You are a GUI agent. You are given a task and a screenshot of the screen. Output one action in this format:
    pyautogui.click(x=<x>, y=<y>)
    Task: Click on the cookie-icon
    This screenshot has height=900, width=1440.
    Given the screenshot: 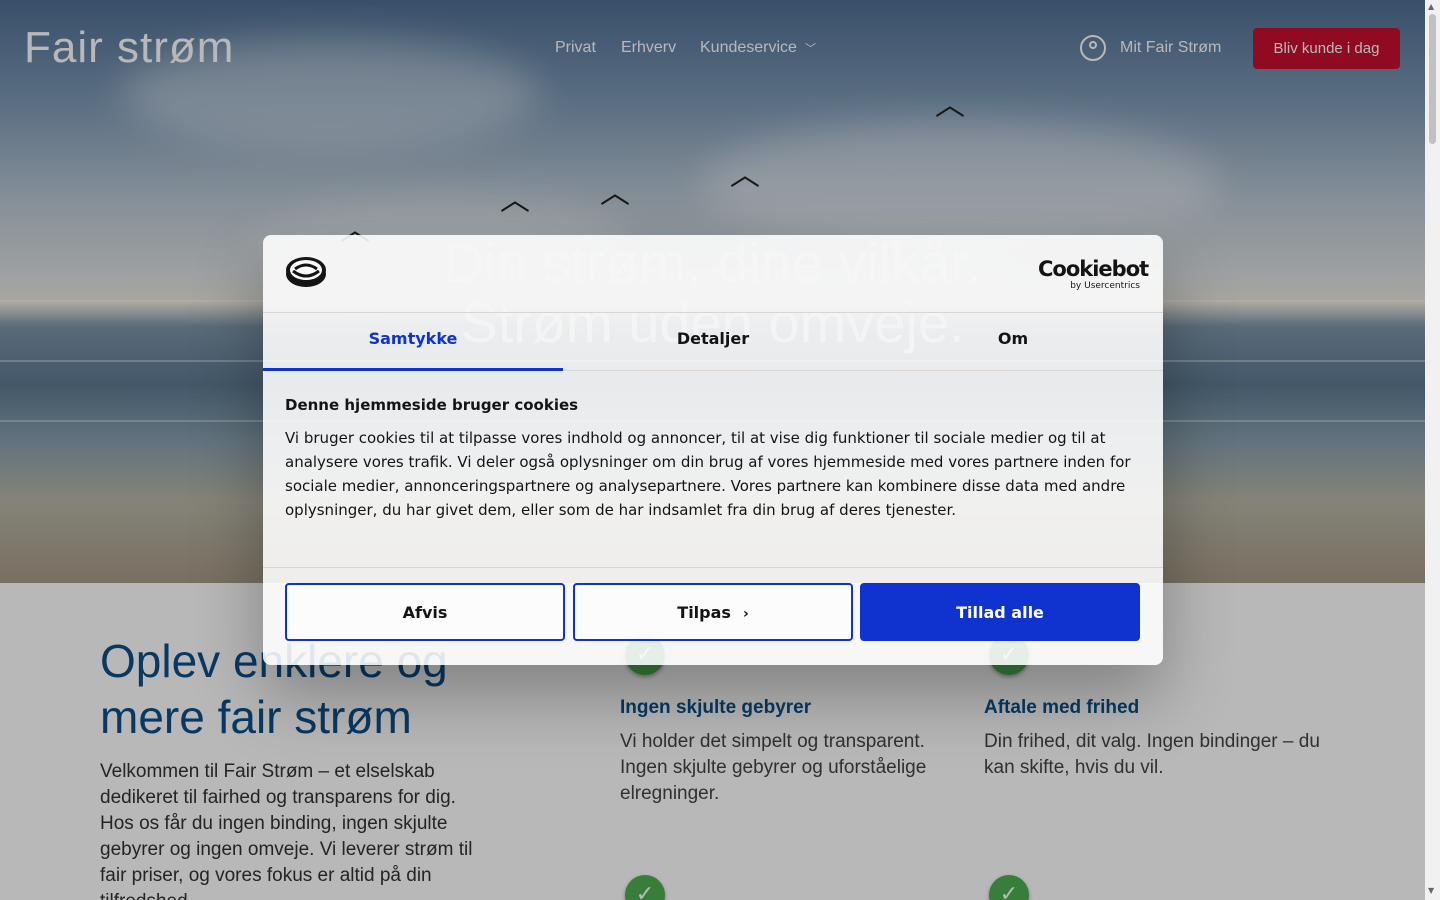 What is the action you would take?
    pyautogui.click(x=306, y=272)
    